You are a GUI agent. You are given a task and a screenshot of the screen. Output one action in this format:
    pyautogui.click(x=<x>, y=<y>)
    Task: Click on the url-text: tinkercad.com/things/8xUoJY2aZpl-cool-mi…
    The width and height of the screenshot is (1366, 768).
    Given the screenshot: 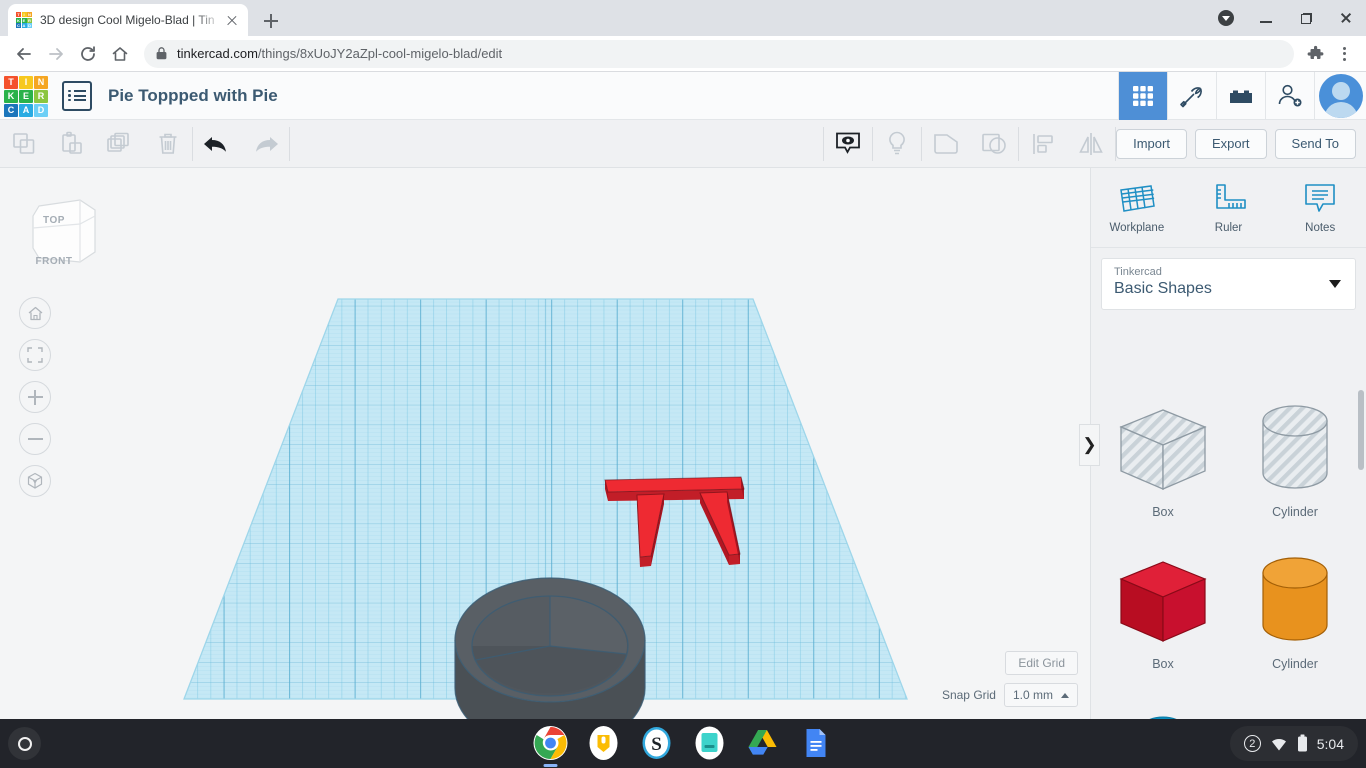 What is the action you would take?
    pyautogui.click(x=339, y=53)
    